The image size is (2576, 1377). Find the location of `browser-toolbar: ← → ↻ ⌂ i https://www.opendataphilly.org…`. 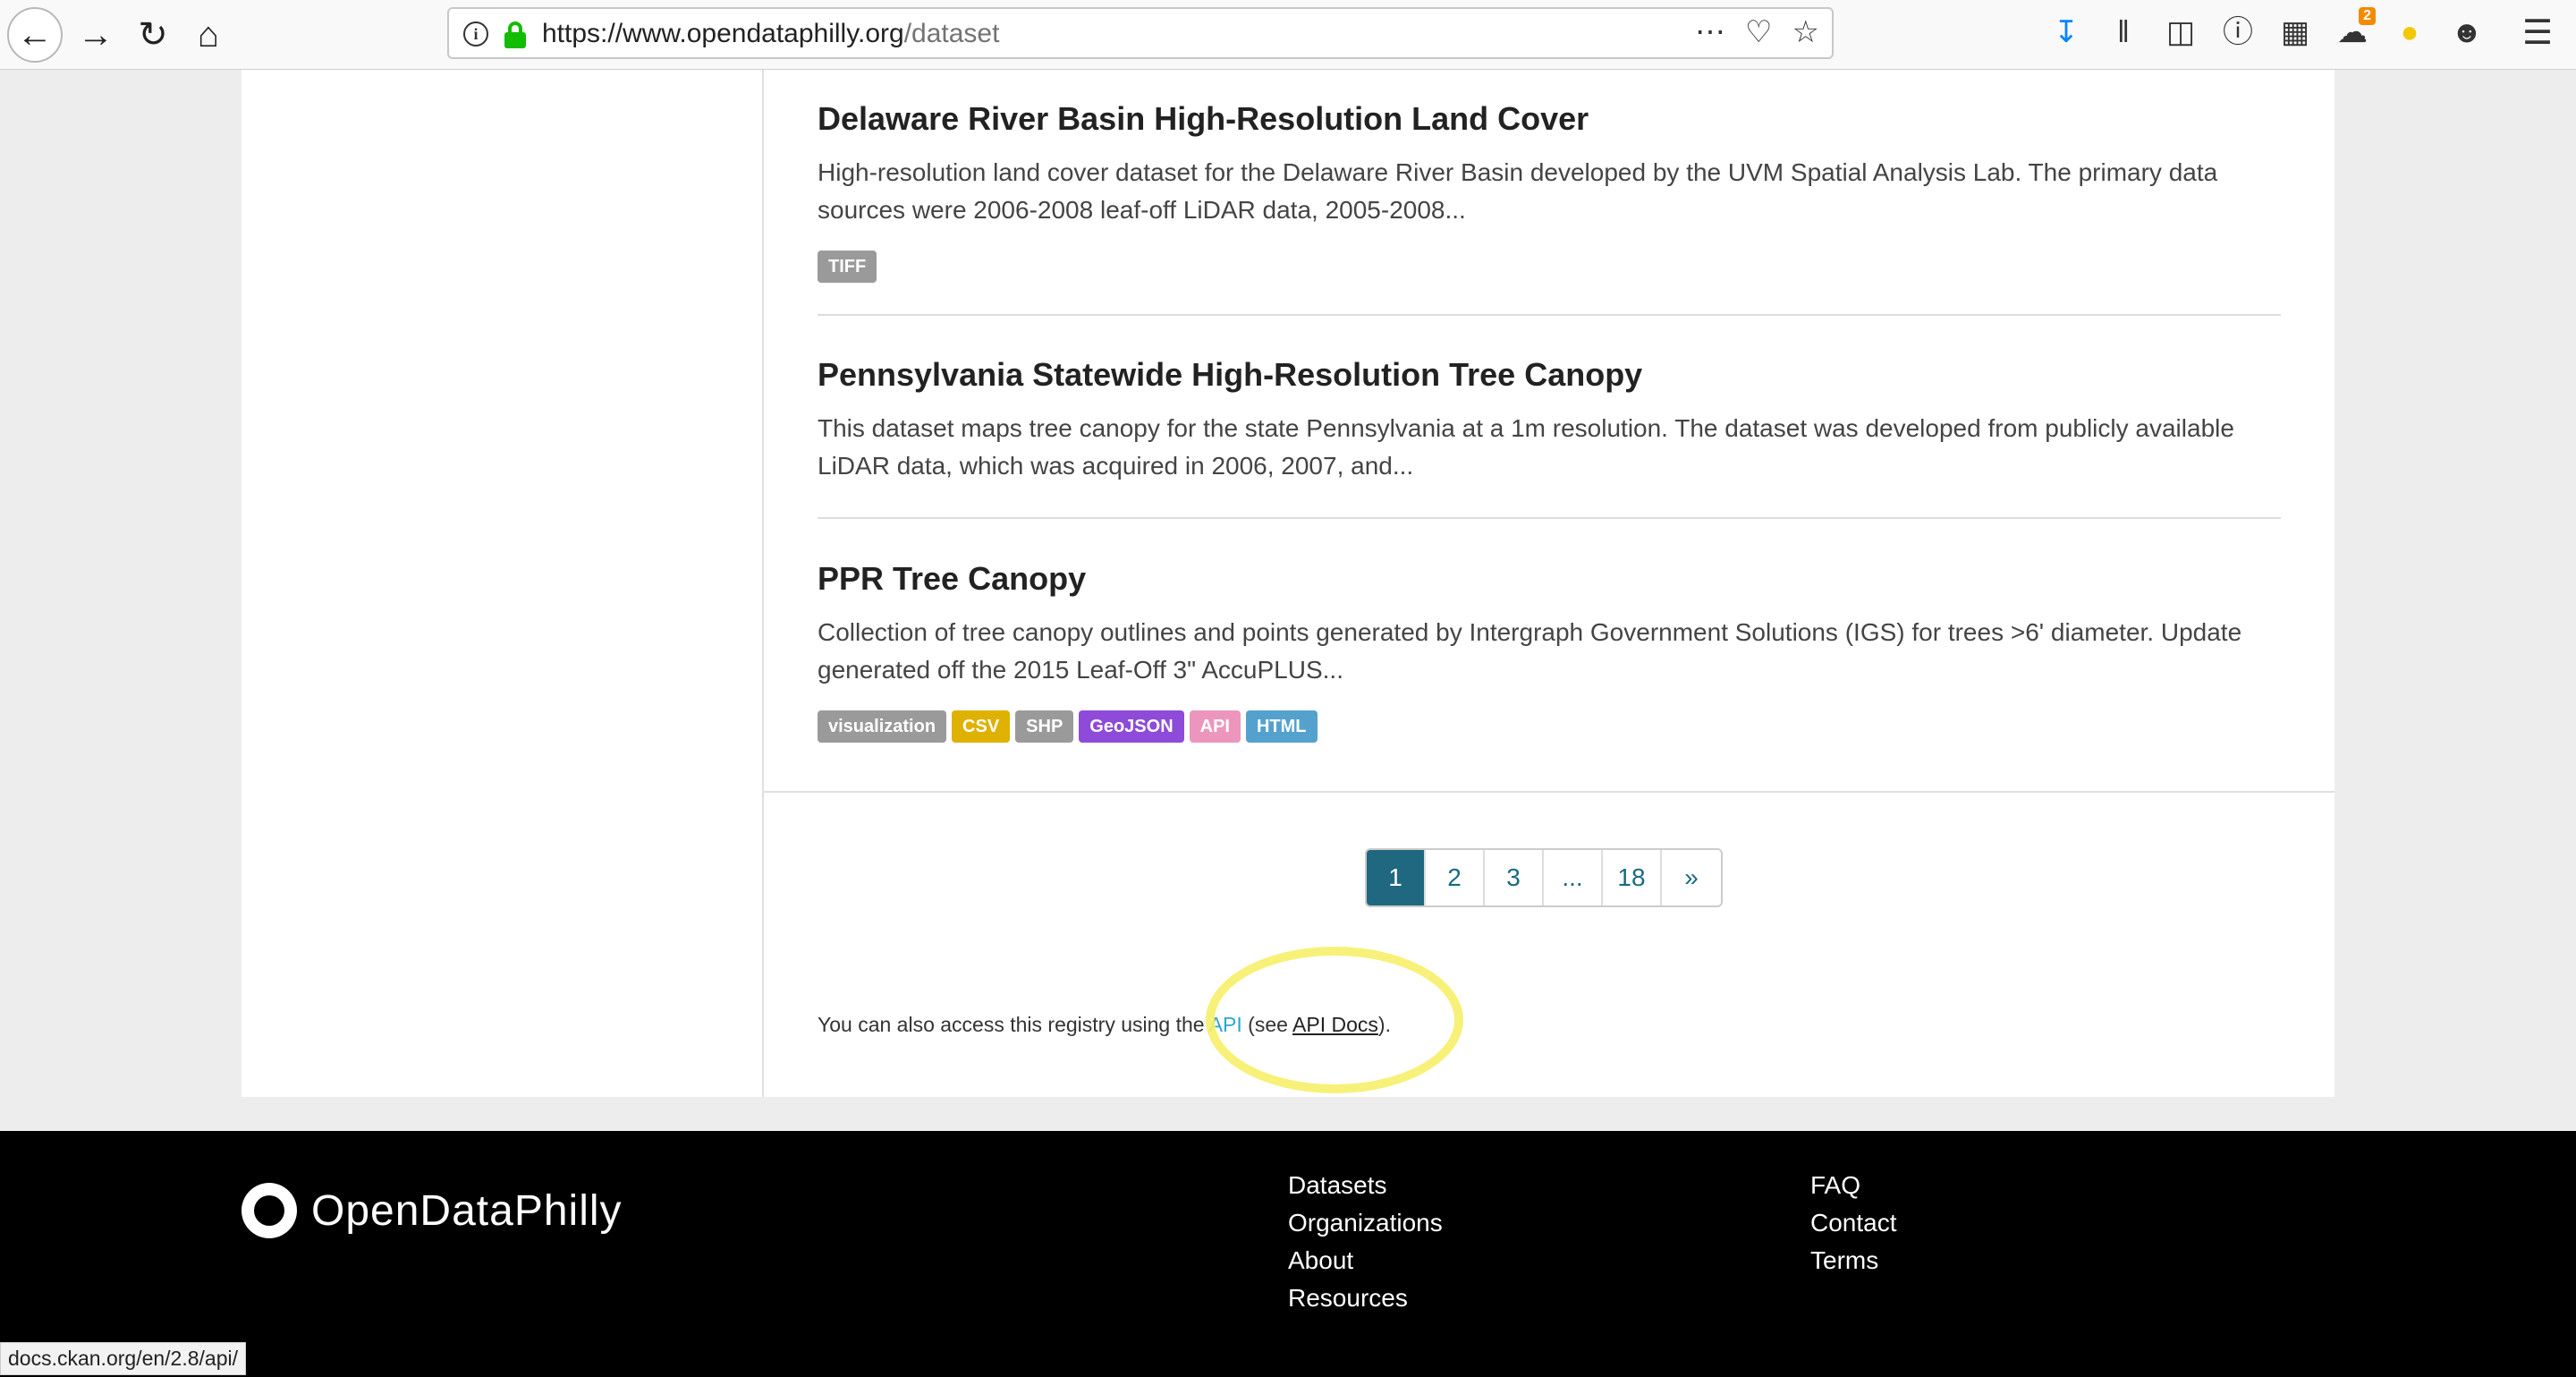

browser-toolbar: ← → ↻ ⌂ i https://www.opendataphilly.org… is located at coordinates (1288, 35).